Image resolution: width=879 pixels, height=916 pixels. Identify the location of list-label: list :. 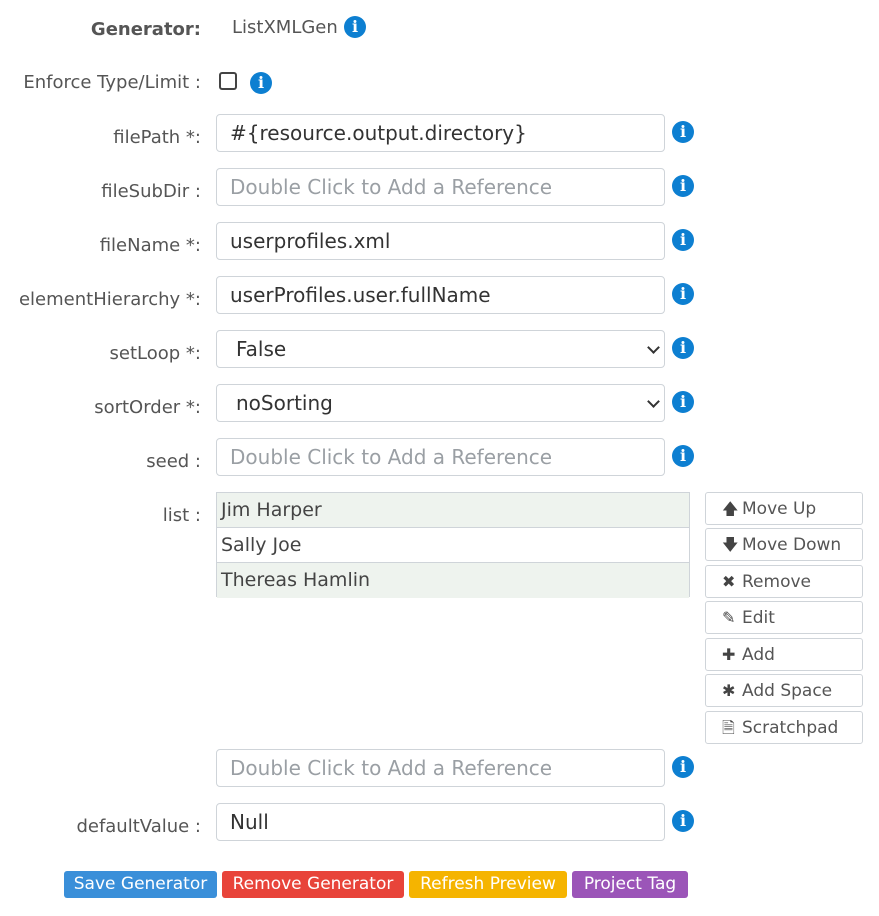
(181, 515).